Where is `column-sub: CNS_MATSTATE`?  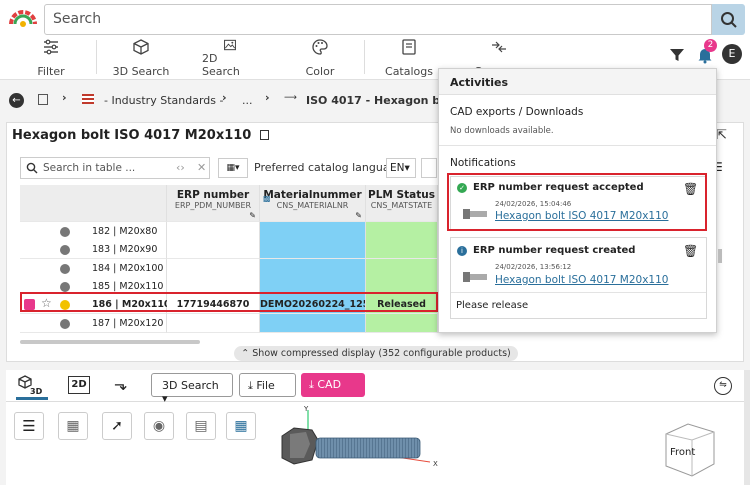 column-sub: CNS_MATSTATE is located at coordinates (401, 205).